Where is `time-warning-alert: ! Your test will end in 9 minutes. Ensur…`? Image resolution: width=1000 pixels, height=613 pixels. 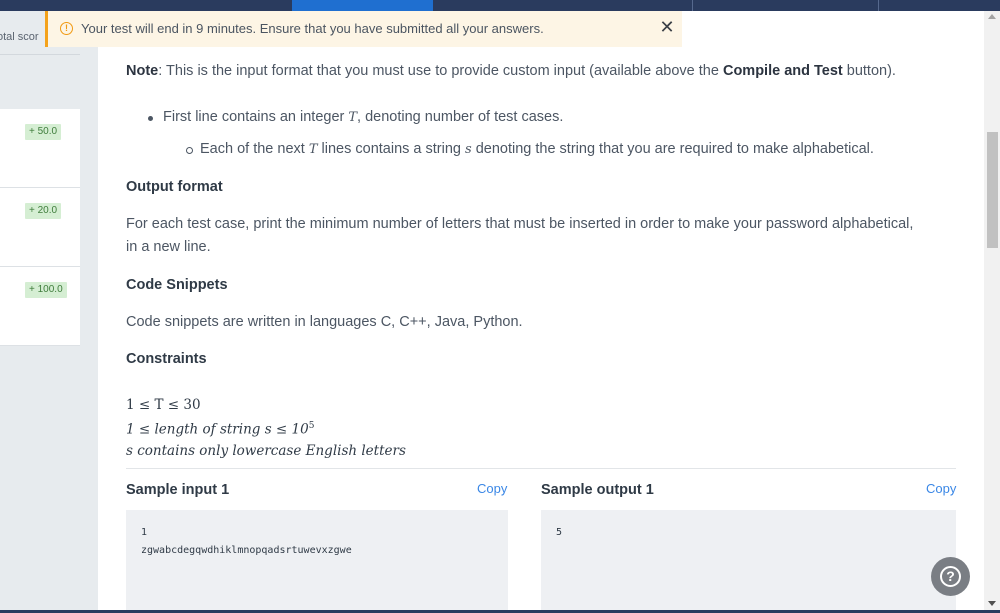
time-warning-alert: ! Your test will end in 9 minutes. Ensur… is located at coordinates (363, 29).